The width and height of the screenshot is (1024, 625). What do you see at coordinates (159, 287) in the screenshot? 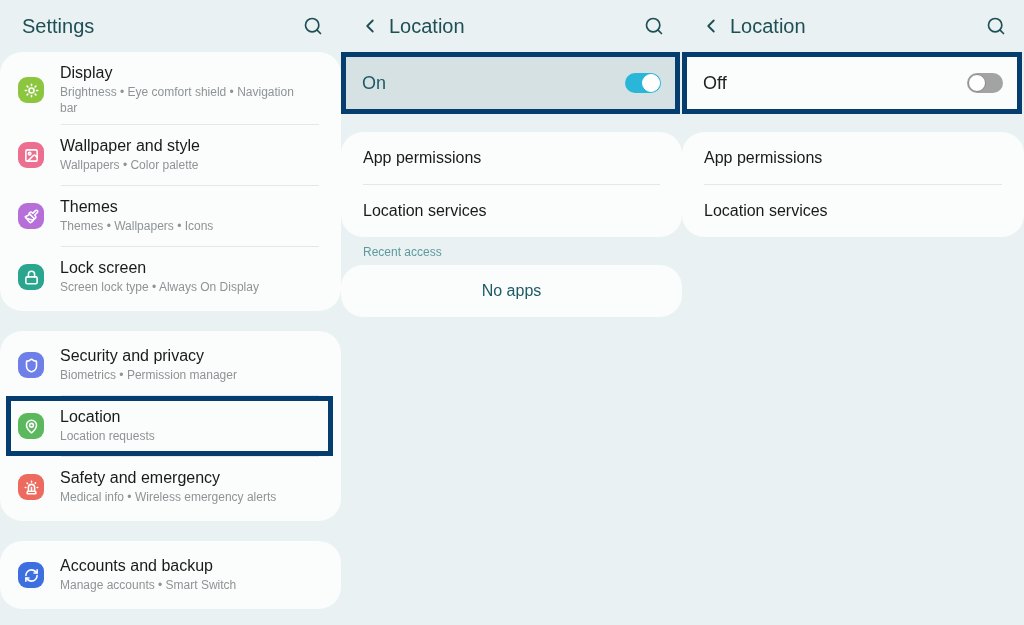
I see `item-subtitle: Screen lock type • Always On Display` at bounding box center [159, 287].